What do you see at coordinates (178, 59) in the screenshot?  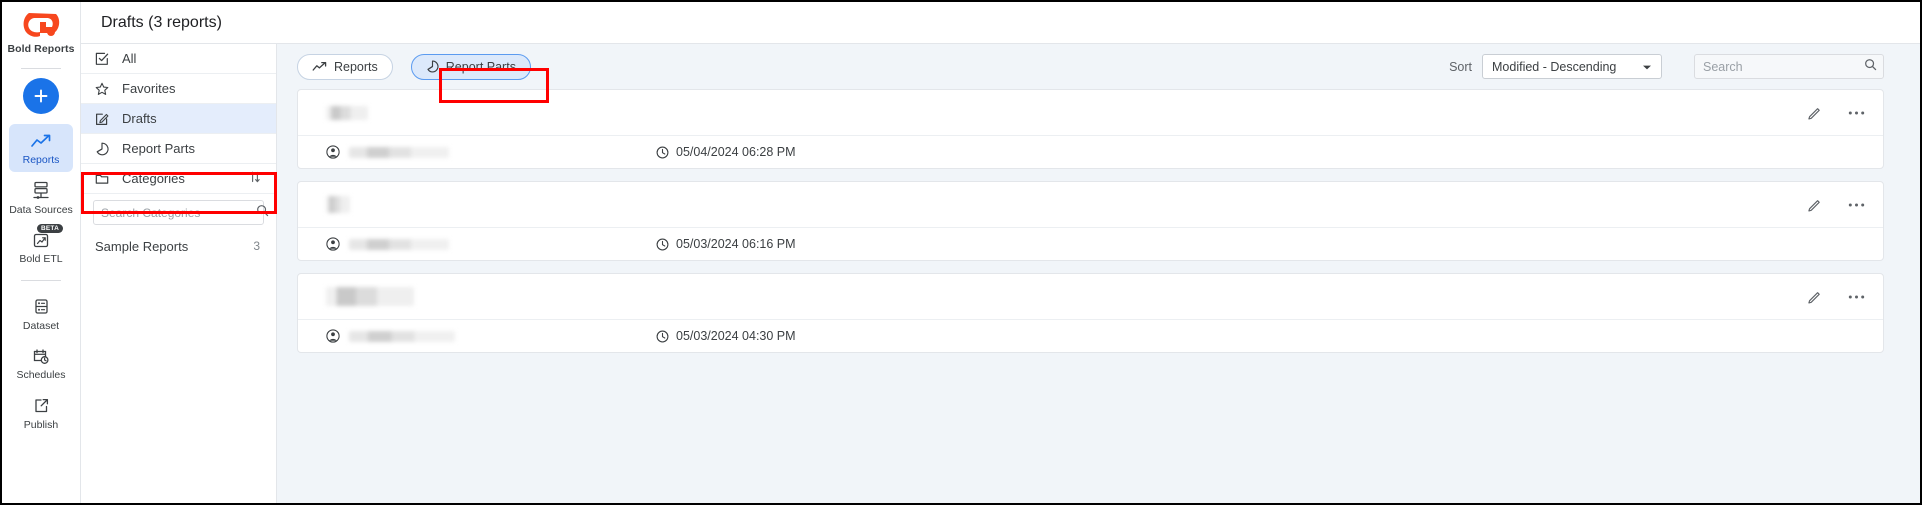 I see `sidebar-item-all: All` at bounding box center [178, 59].